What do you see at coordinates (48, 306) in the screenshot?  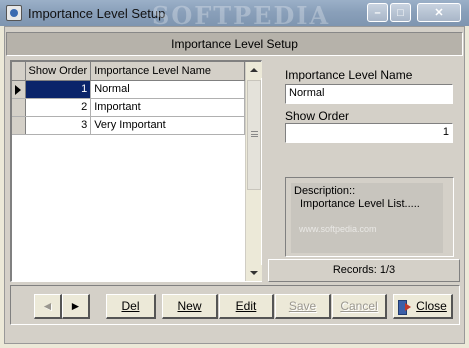 I see `previous-record-button: ◄` at bounding box center [48, 306].